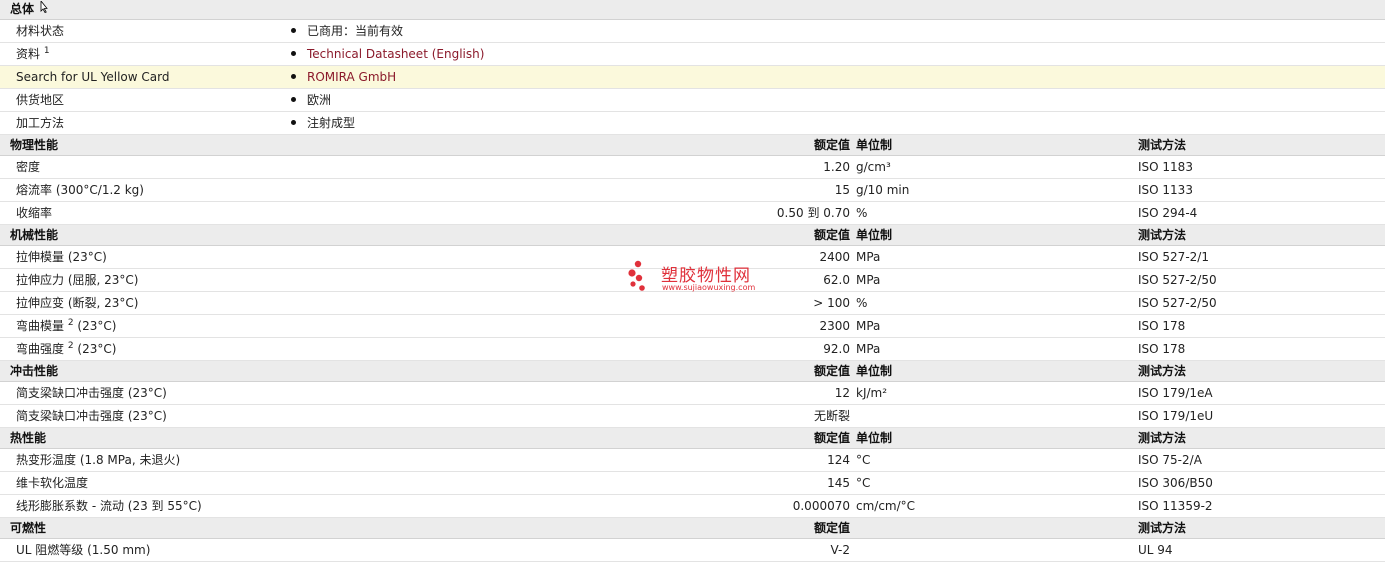  Describe the element at coordinates (692, 123) in the screenshot. I see `general-row: 加工方法 注射成型` at that location.